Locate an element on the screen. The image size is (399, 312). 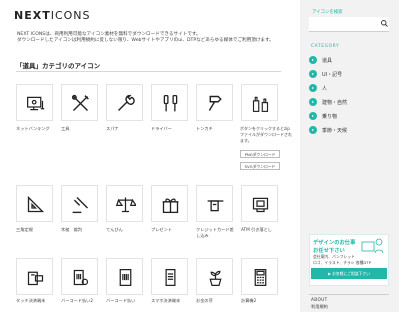
terms-link: 利用規約 is located at coordinates (319, 307).